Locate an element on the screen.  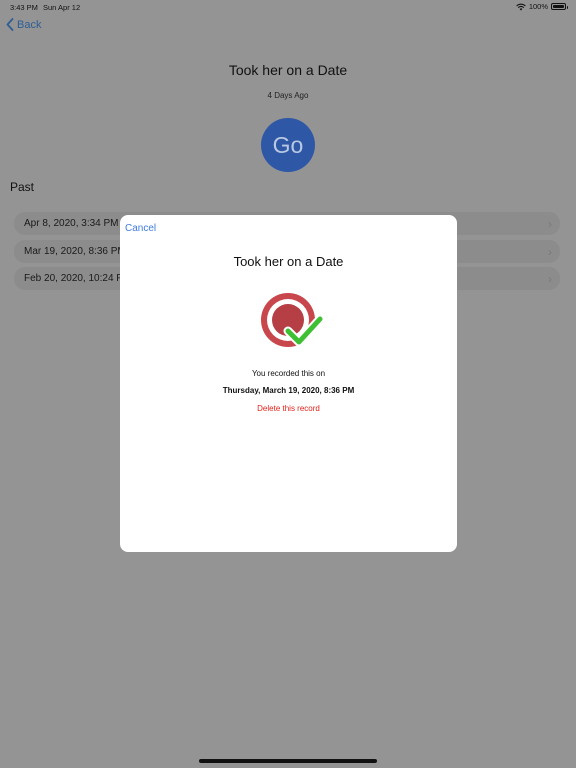
battery-percent: 100% is located at coordinates (538, 6).